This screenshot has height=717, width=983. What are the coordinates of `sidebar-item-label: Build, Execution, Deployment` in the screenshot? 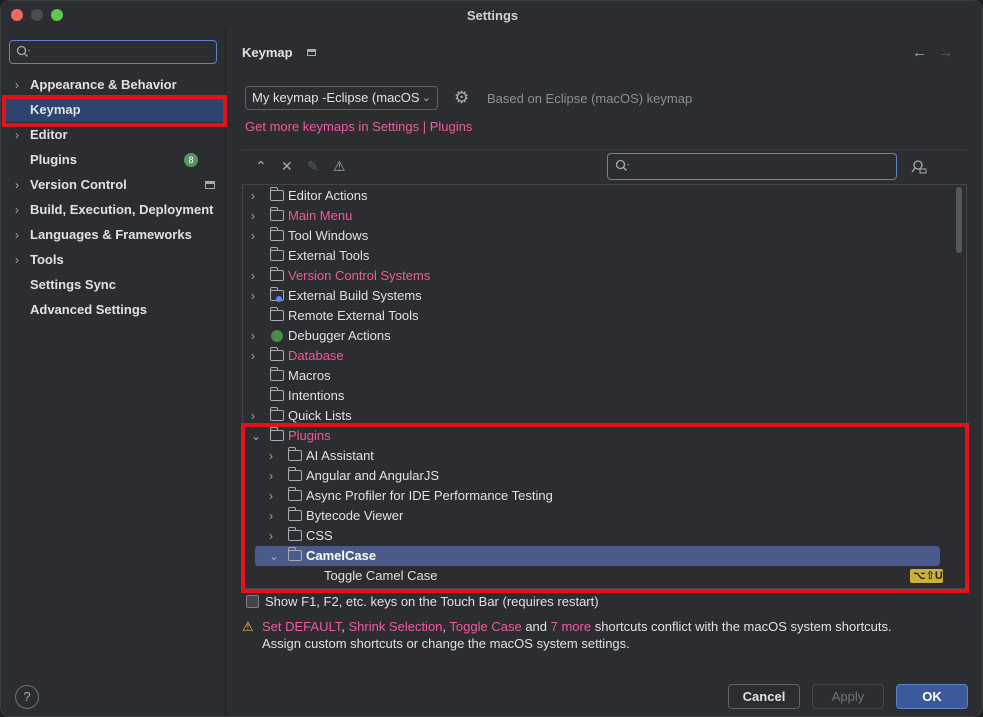 It's located at (122, 209).